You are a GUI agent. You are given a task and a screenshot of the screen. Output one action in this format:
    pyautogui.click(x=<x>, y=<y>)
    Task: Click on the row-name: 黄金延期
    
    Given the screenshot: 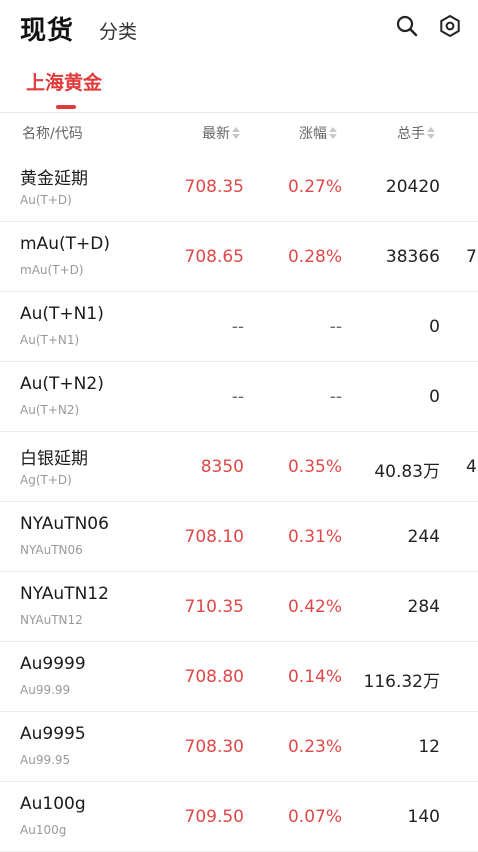 What is the action you would take?
    pyautogui.click(x=54, y=179)
    